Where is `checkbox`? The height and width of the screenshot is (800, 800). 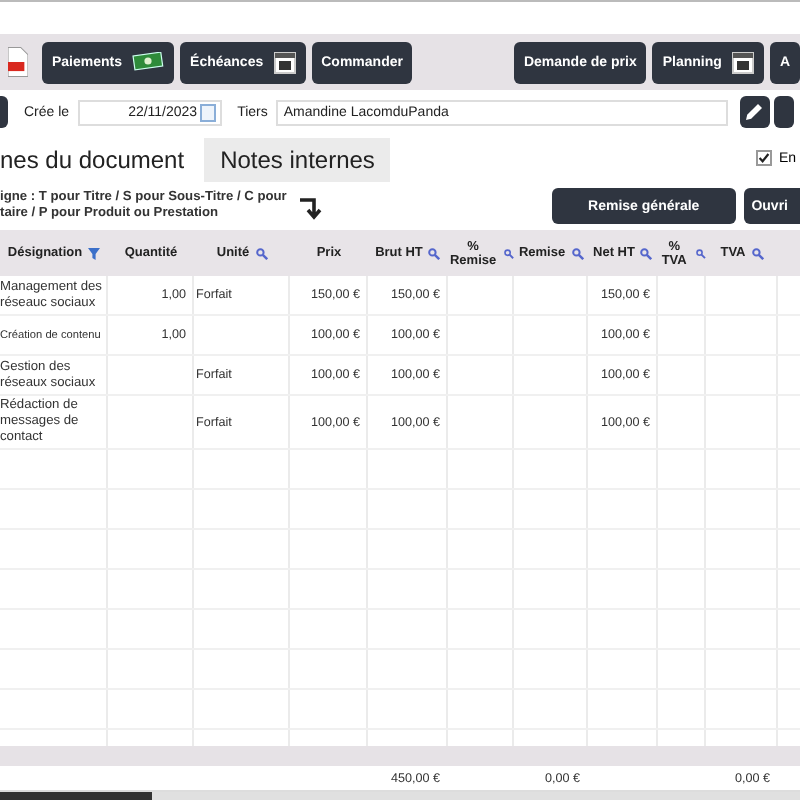
checkbox is located at coordinates (764, 158).